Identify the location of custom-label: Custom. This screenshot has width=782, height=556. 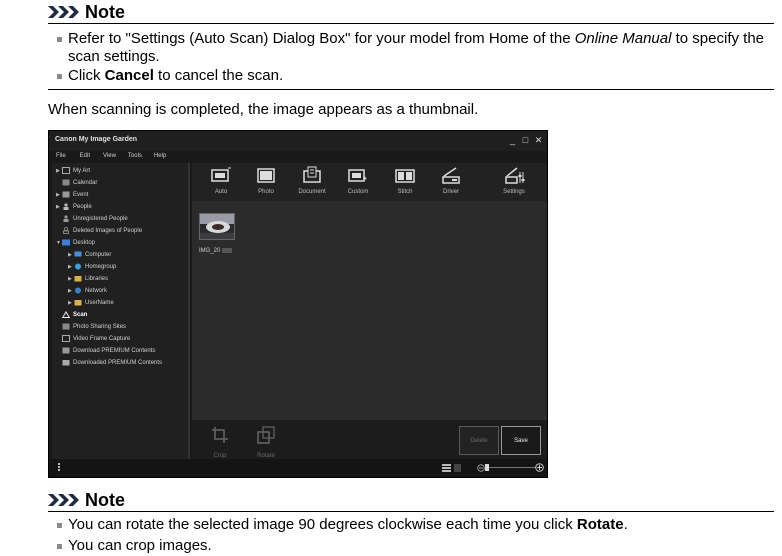
(358, 192).